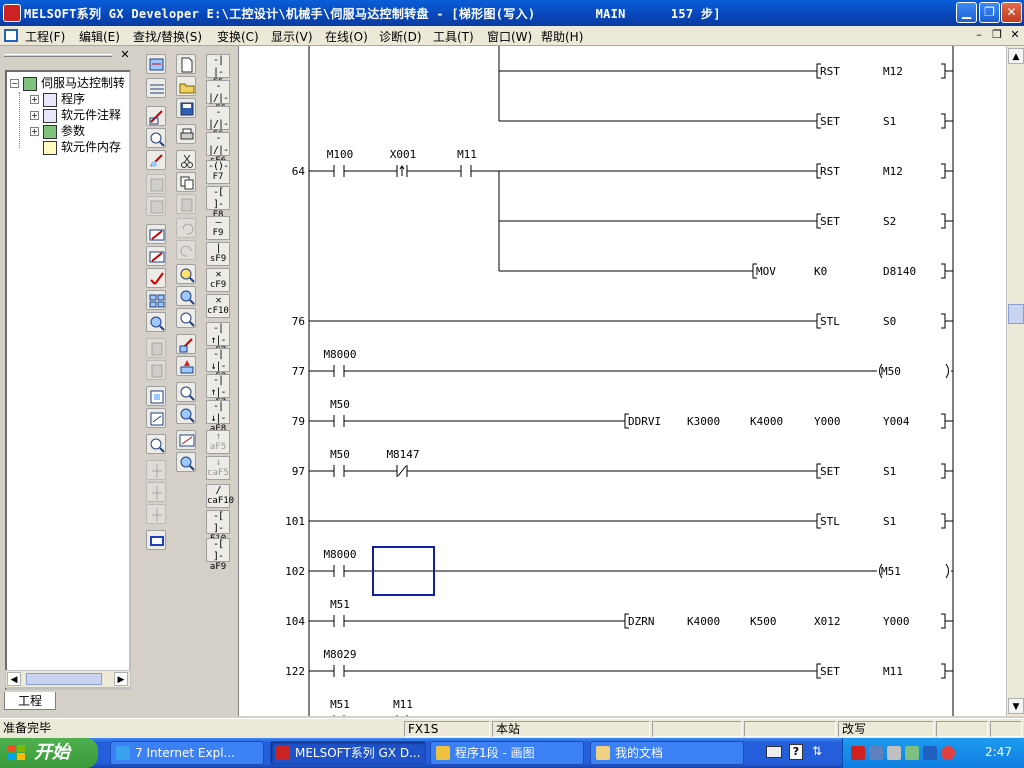  I want to click on convert-icon, so click(156, 234).